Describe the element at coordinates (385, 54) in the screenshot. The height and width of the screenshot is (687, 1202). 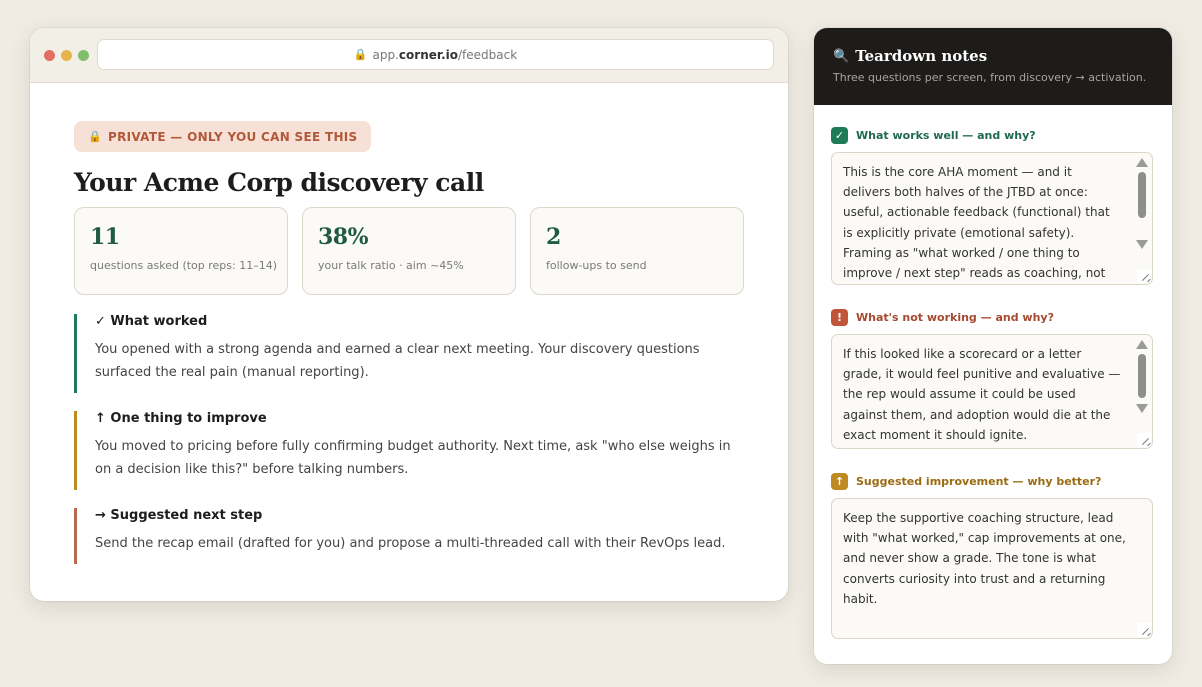
I see `url-prefix: app.` at that location.